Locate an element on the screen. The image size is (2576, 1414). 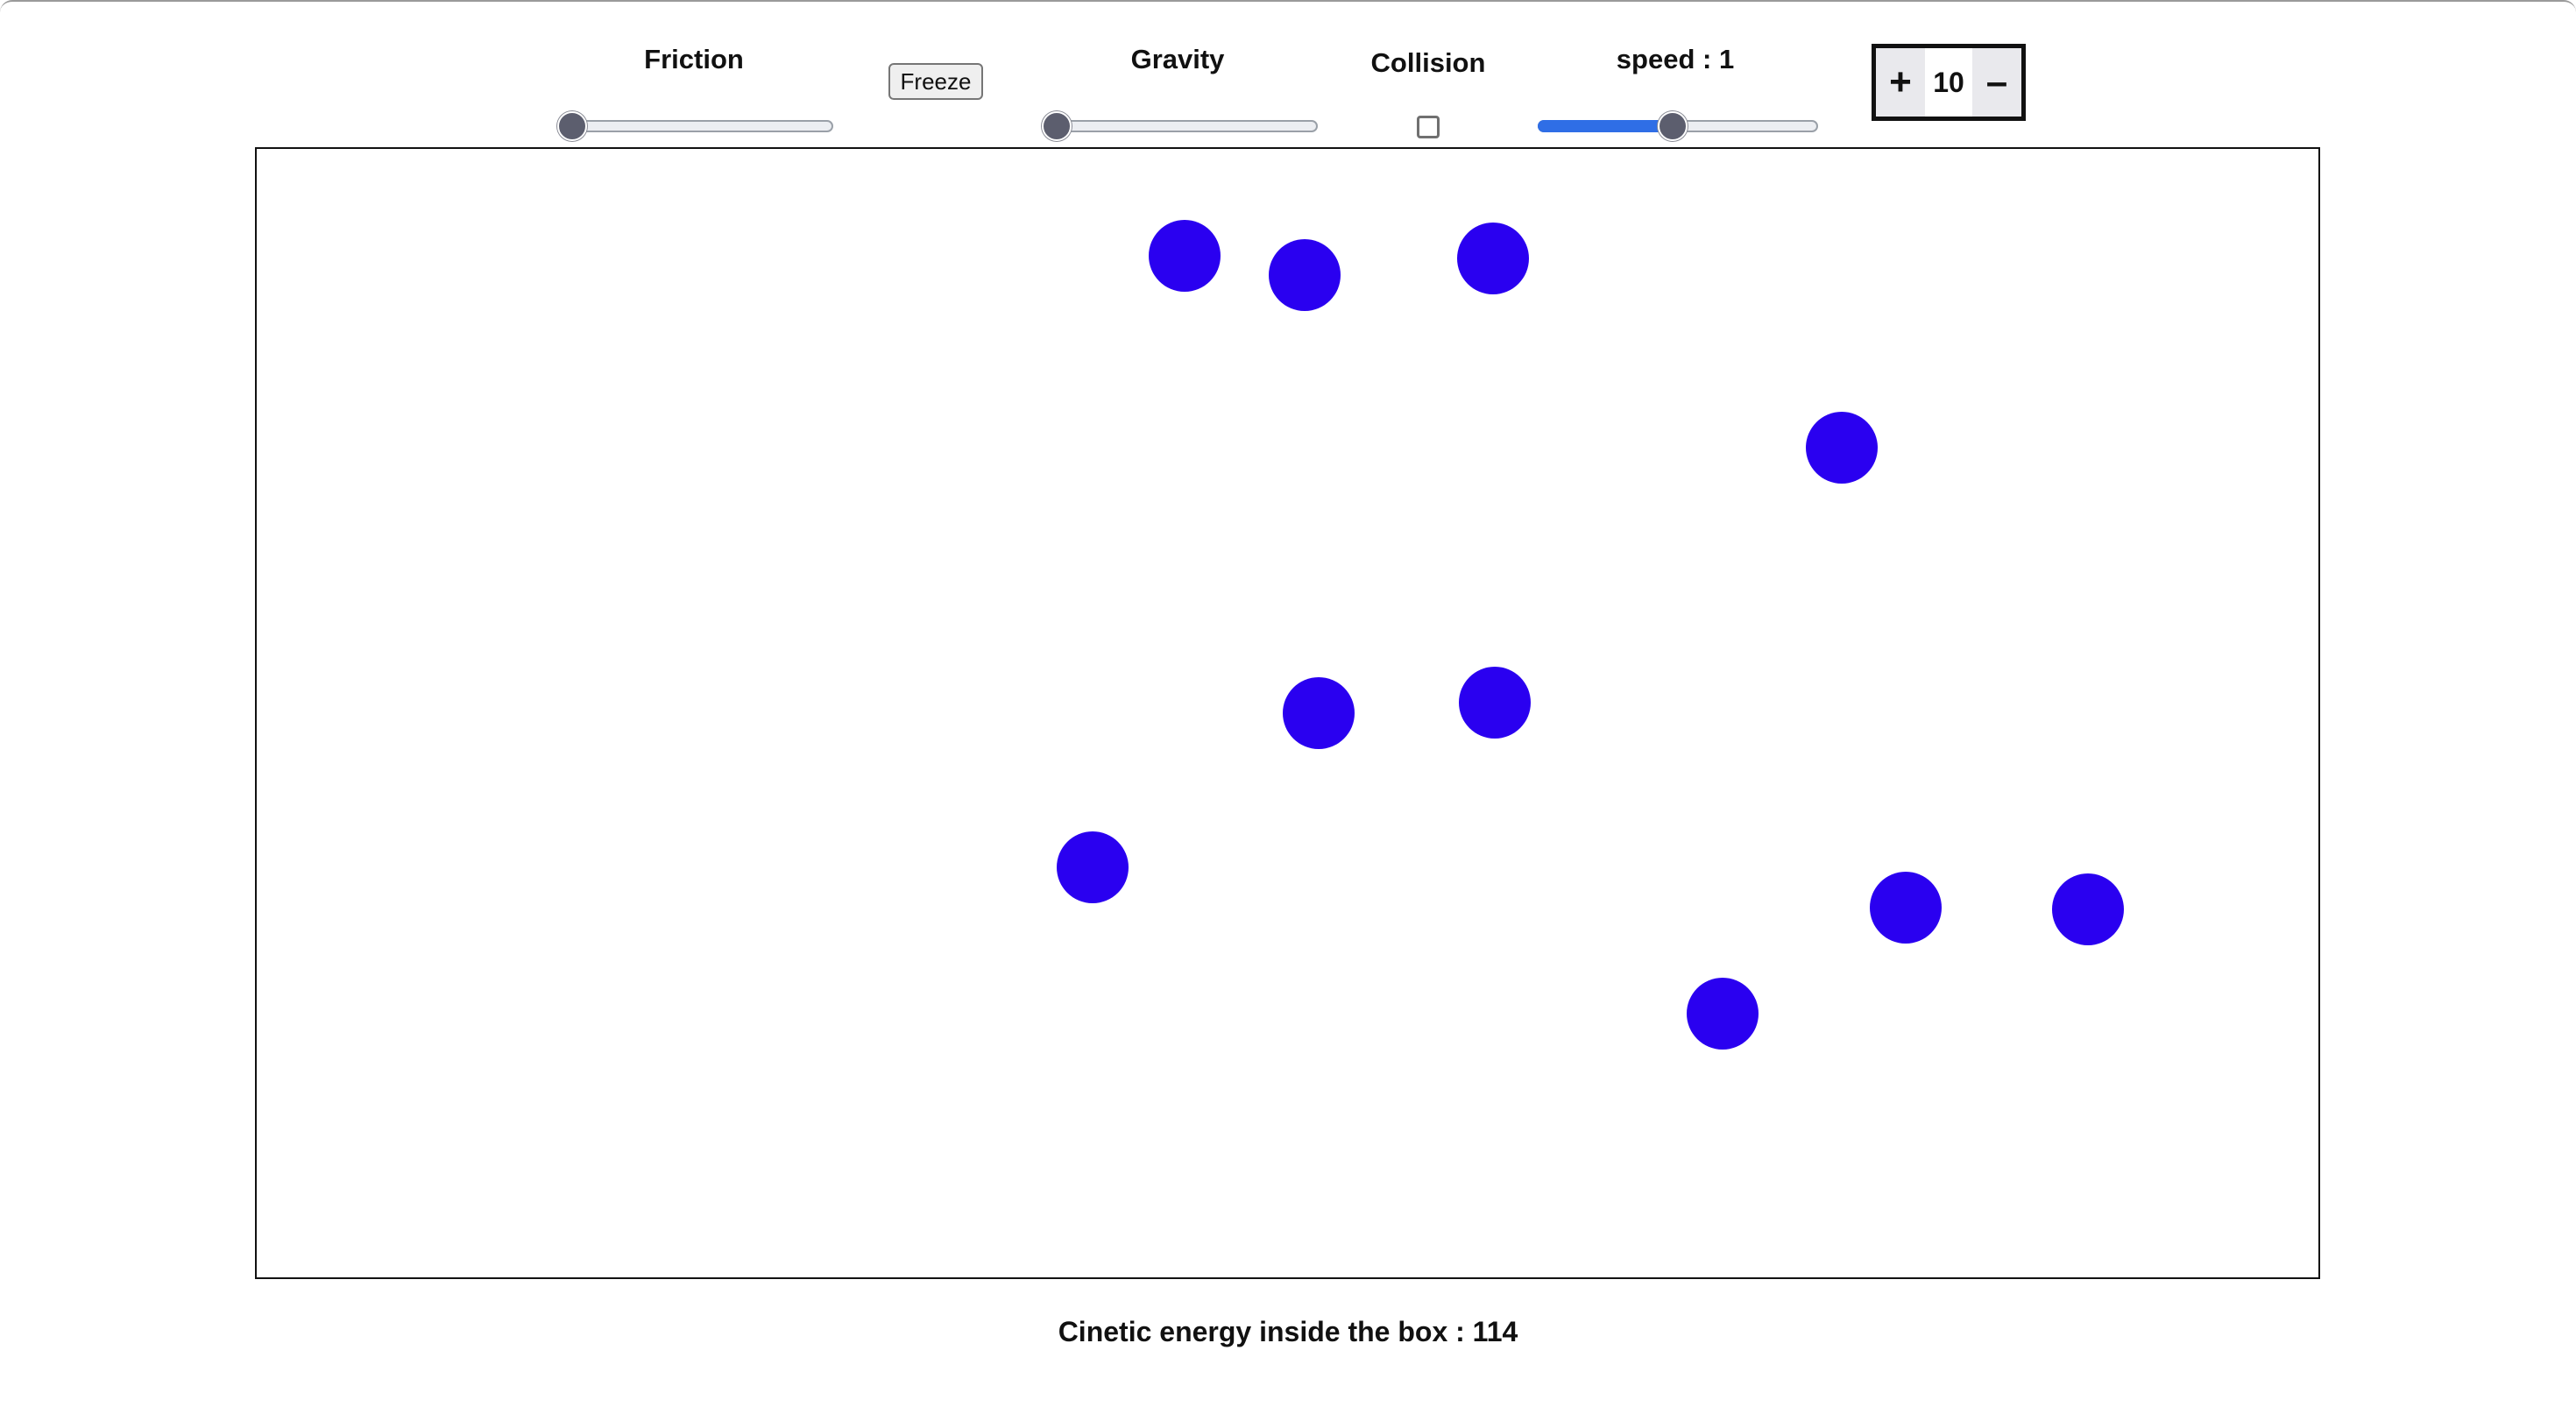
decrement-button: – is located at coordinates (1996, 82).